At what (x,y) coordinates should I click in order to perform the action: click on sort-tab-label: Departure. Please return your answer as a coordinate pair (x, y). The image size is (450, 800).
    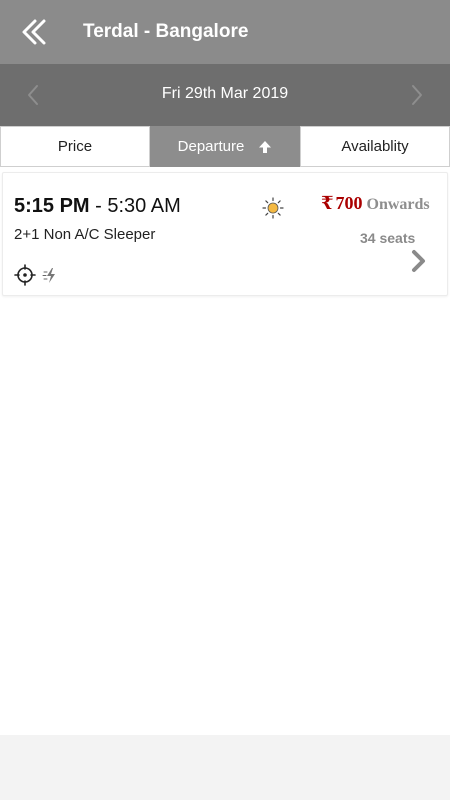
    Looking at the image, I should click on (211, 146).